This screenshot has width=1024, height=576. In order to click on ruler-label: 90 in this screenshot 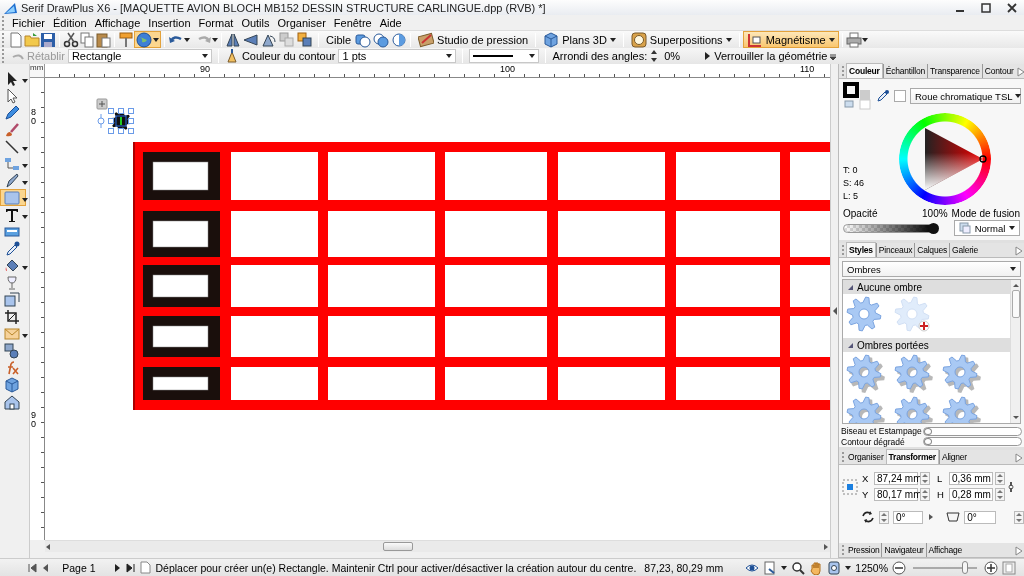, I will do `click(205, 69)`.